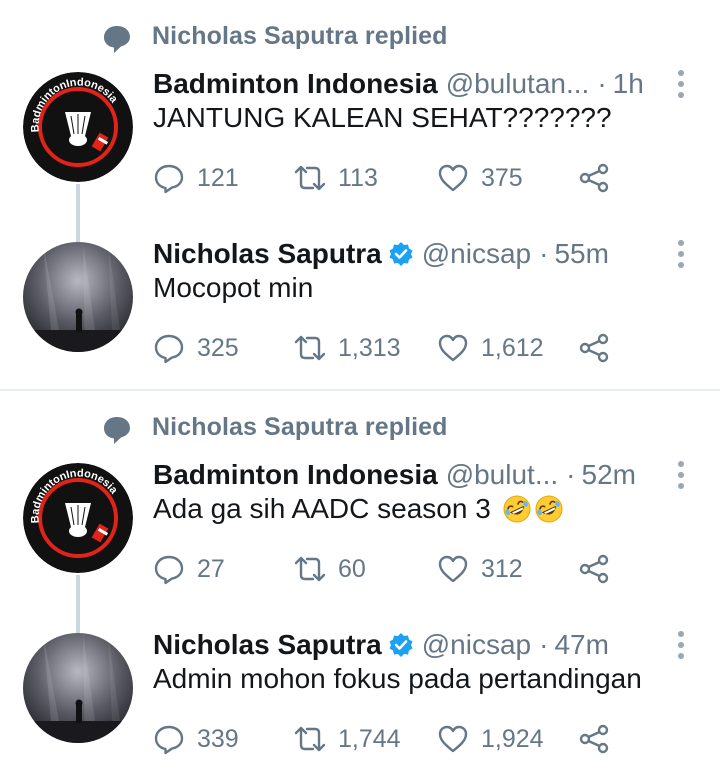 Image resolution: width=720 pixels, height=779 pixels. What do you see at coordinates (369, 347) in the screenshot?
I see `retweet-count: 1,313` at bounding box center [369, 347].